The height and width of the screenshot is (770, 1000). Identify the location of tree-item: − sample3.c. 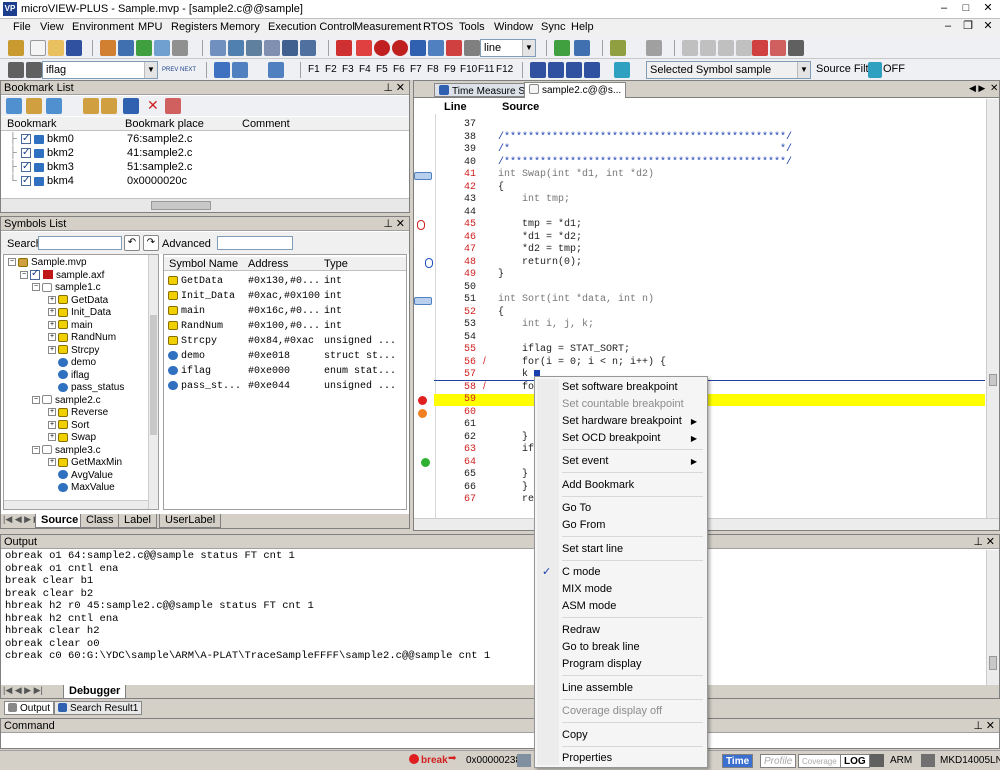
(66, 451).